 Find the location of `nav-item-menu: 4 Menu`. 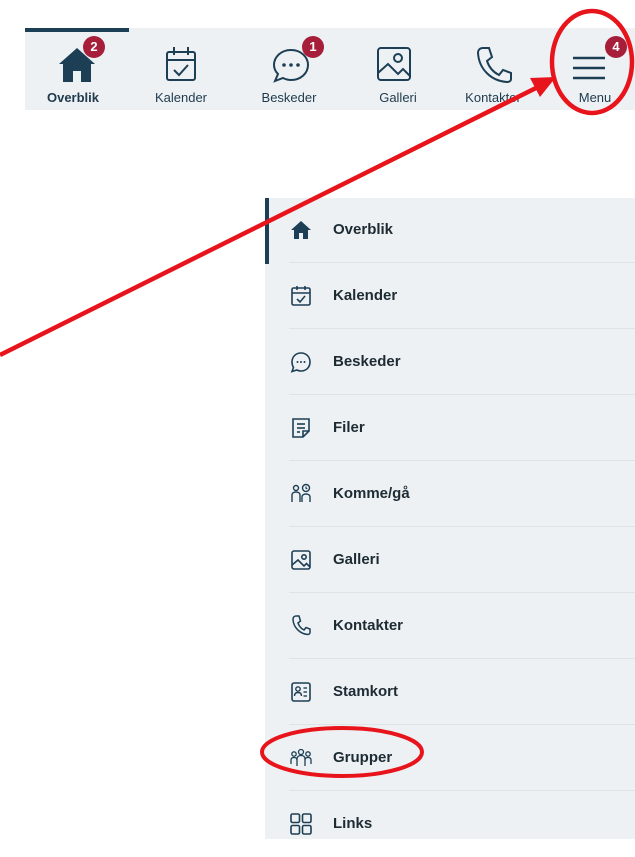

nav-item-menu: 4 Menu is located at coordinates (595, 69).